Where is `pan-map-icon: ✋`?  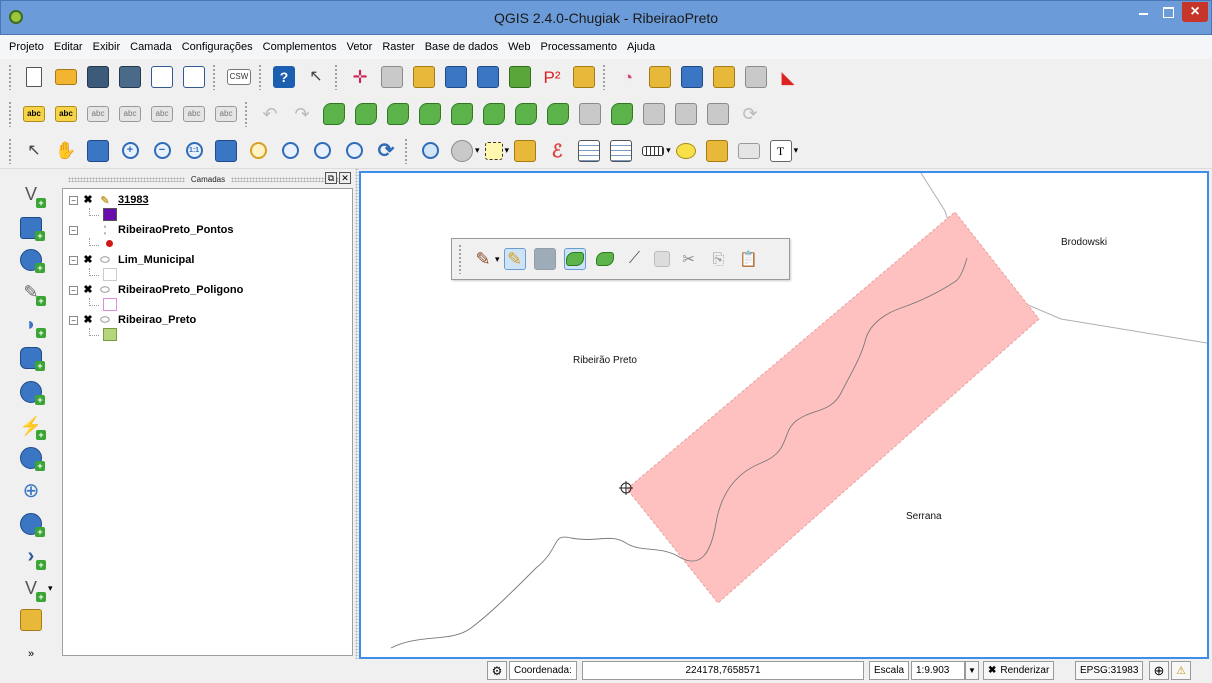
pan-map-icon: ✋ is located at coordinates (66, 151).